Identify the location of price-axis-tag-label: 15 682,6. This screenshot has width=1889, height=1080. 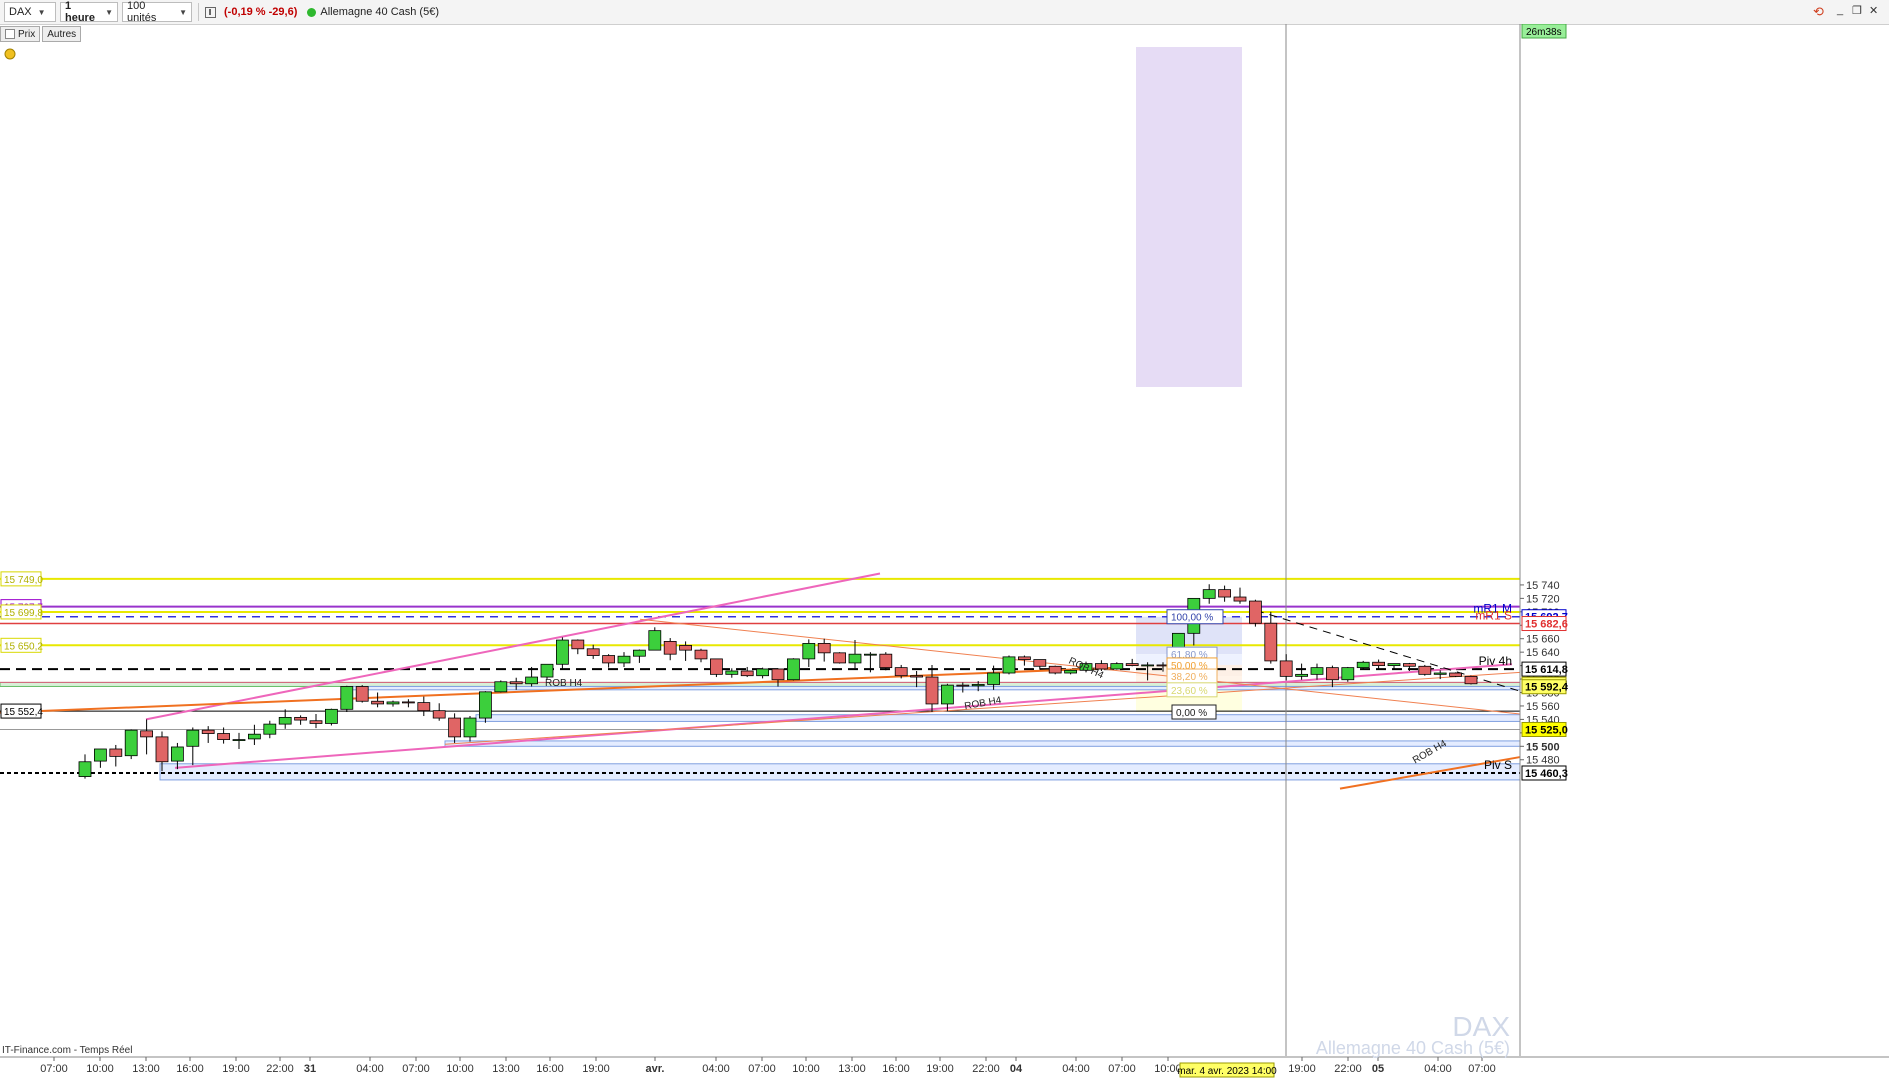
(1546, 625).